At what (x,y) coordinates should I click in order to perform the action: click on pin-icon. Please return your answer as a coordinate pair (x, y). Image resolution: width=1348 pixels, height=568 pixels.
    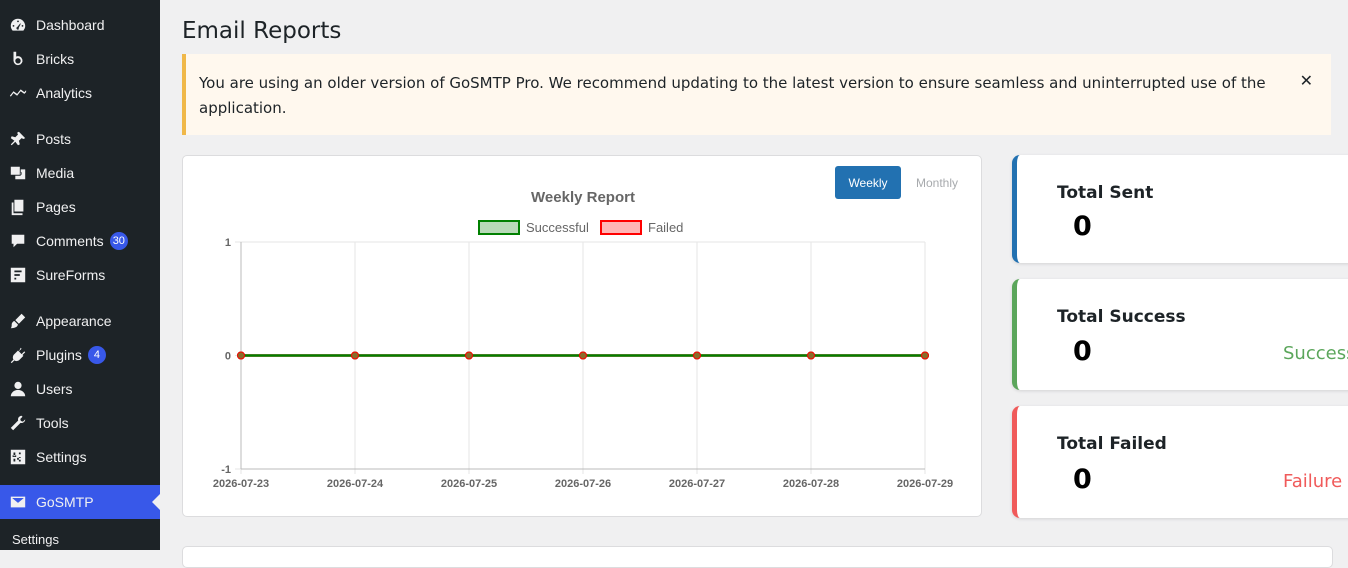
    Looking at the image, I should click on (18, 139).